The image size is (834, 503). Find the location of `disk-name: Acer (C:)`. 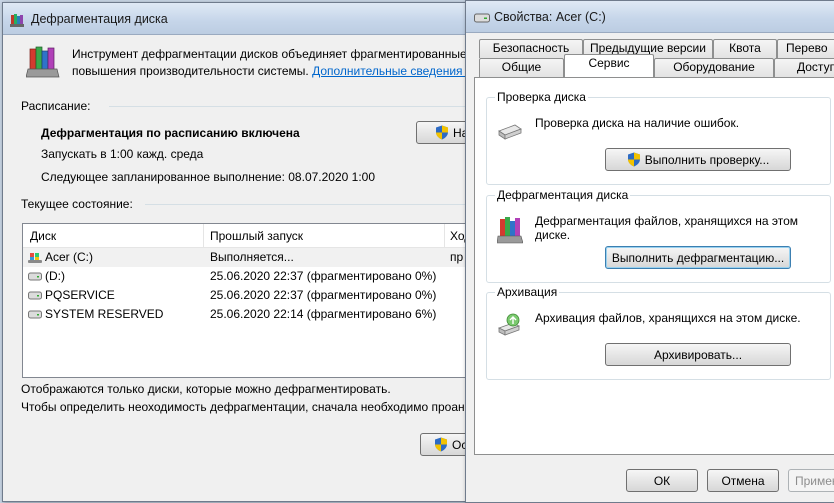

disk-name: Acer (C:) is located at coordinates (69, 257).